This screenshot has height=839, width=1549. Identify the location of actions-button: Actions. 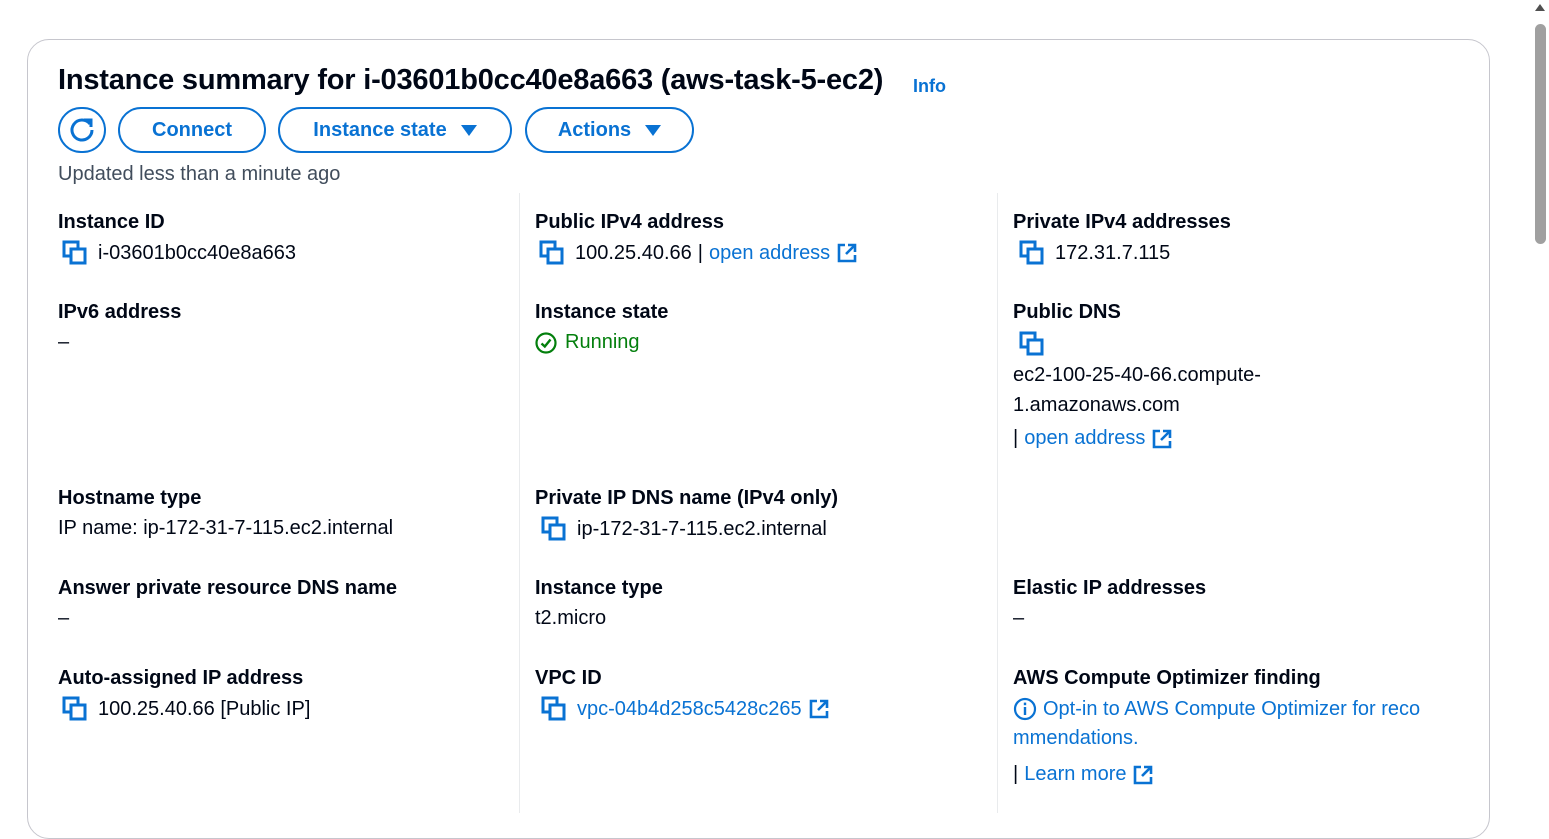
(609, 130).